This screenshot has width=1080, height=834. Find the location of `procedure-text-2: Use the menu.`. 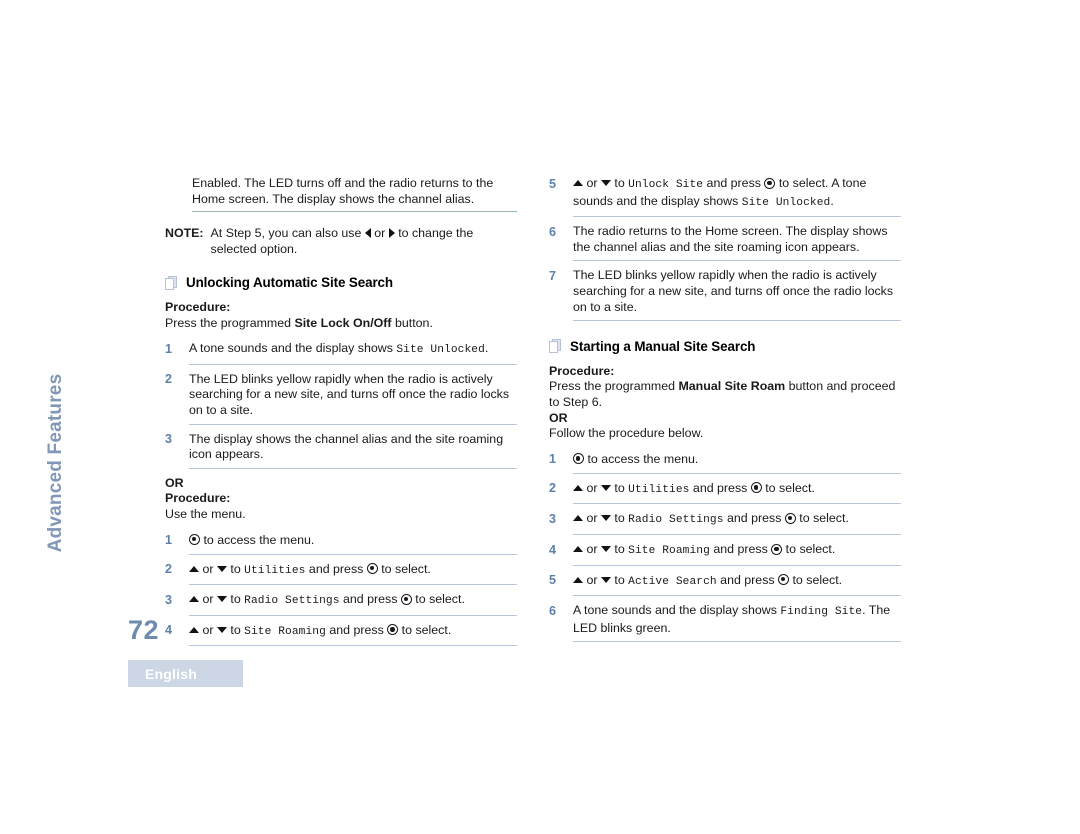

procedure-text-2: Use the menu. is located at coordinates (205, 513).